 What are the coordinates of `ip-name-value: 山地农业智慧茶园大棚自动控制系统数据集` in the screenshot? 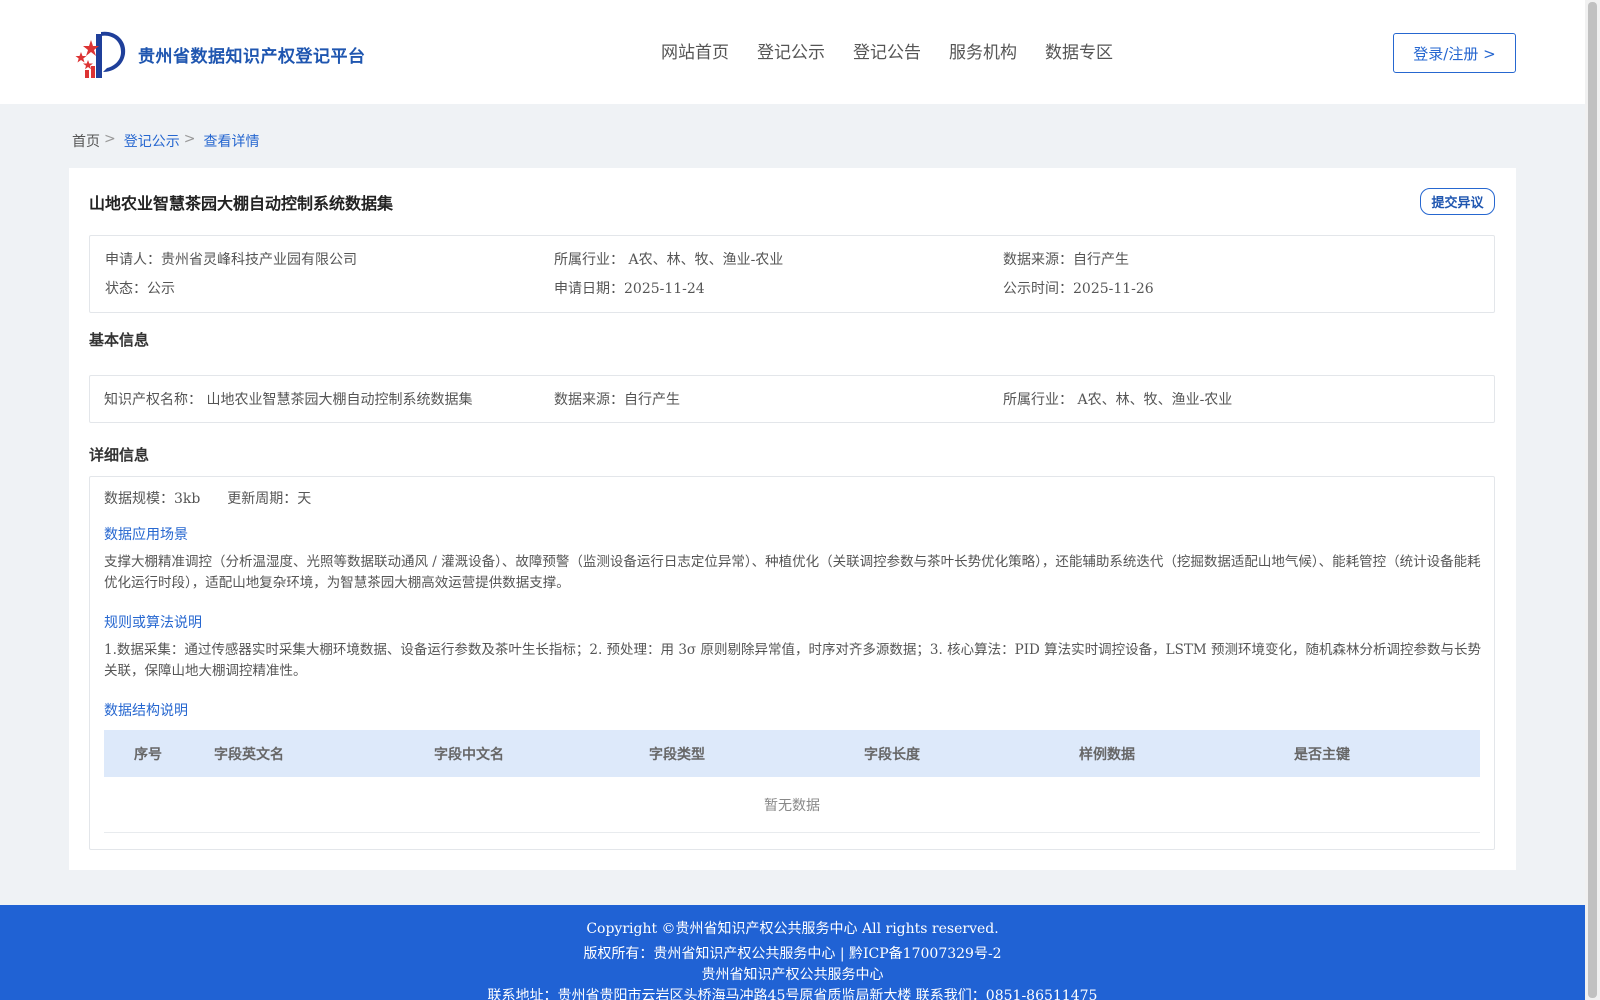 It's located at (339, 400).